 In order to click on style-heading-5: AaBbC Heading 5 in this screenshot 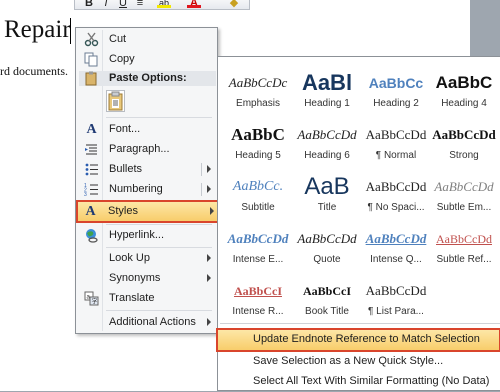, I will do `click(258, 143)`.